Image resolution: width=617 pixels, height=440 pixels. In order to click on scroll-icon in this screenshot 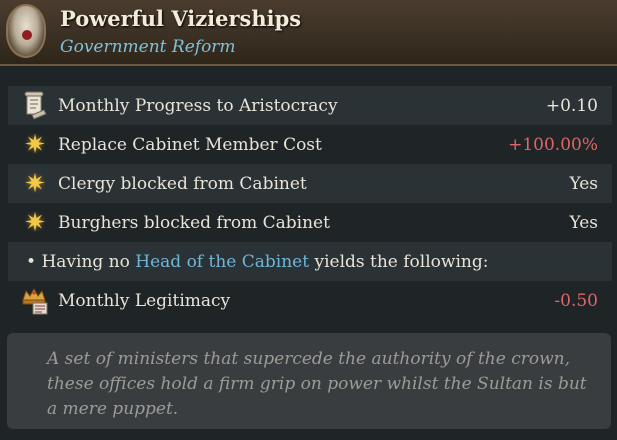, I will do `click(35, 106)`.